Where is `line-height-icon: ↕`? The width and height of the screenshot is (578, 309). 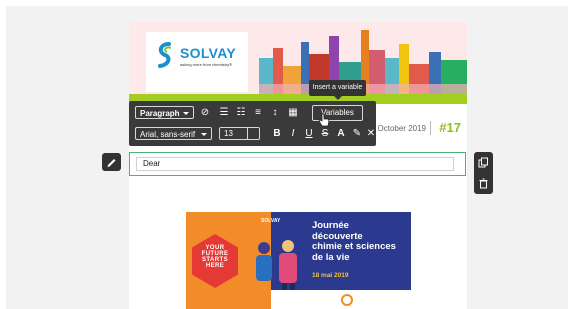
line-height-icon: ↕ is located at coordinates (275, 113).